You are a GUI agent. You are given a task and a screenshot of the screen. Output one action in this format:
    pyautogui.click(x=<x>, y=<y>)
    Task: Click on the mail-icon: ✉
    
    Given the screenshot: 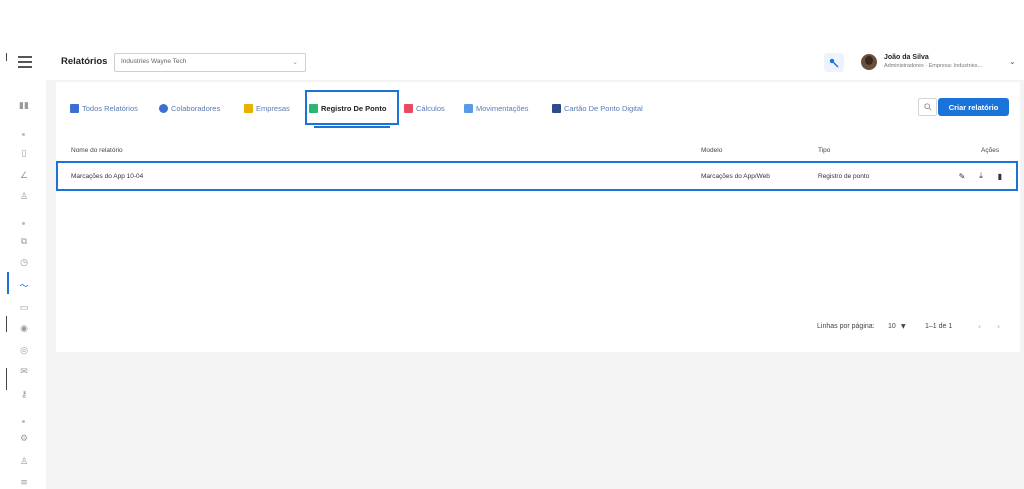 What is the action you would take?
    pyautogui.click(x=24, y=372)
    